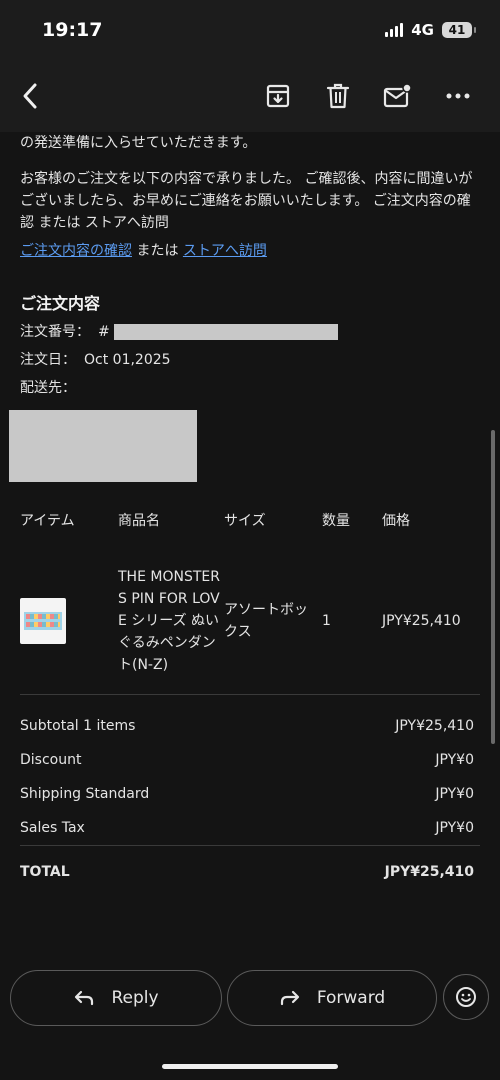 This screenshot has height=1080, width=500. I want to click on mail-unread-icon, so click(397, 95).